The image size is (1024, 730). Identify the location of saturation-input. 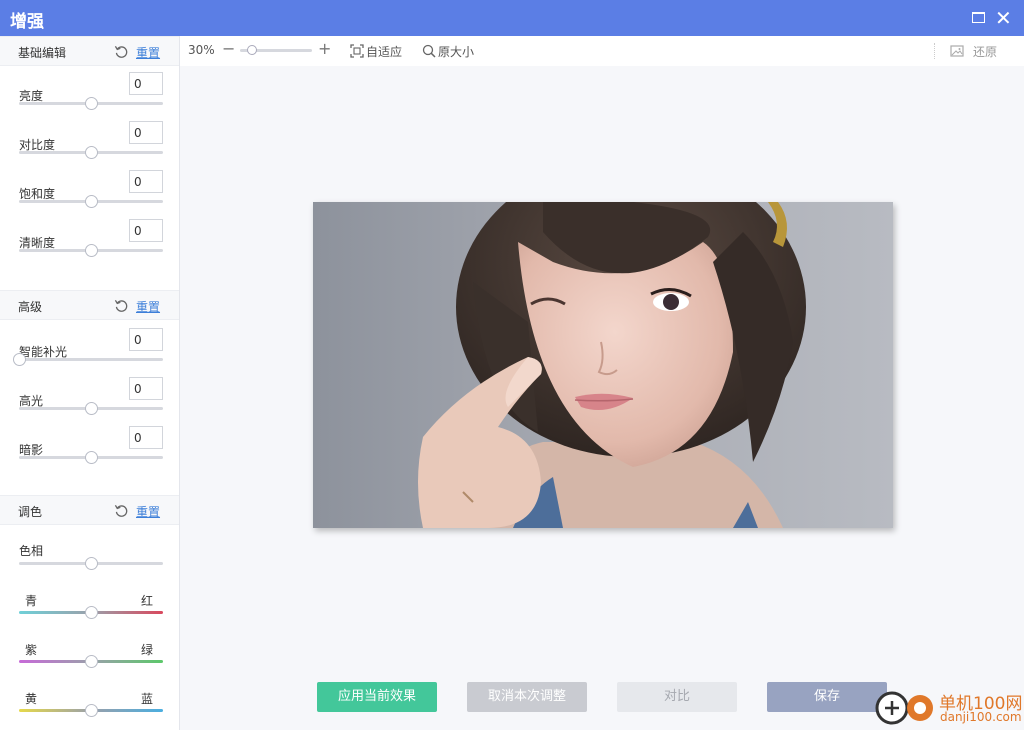
(146, 181).